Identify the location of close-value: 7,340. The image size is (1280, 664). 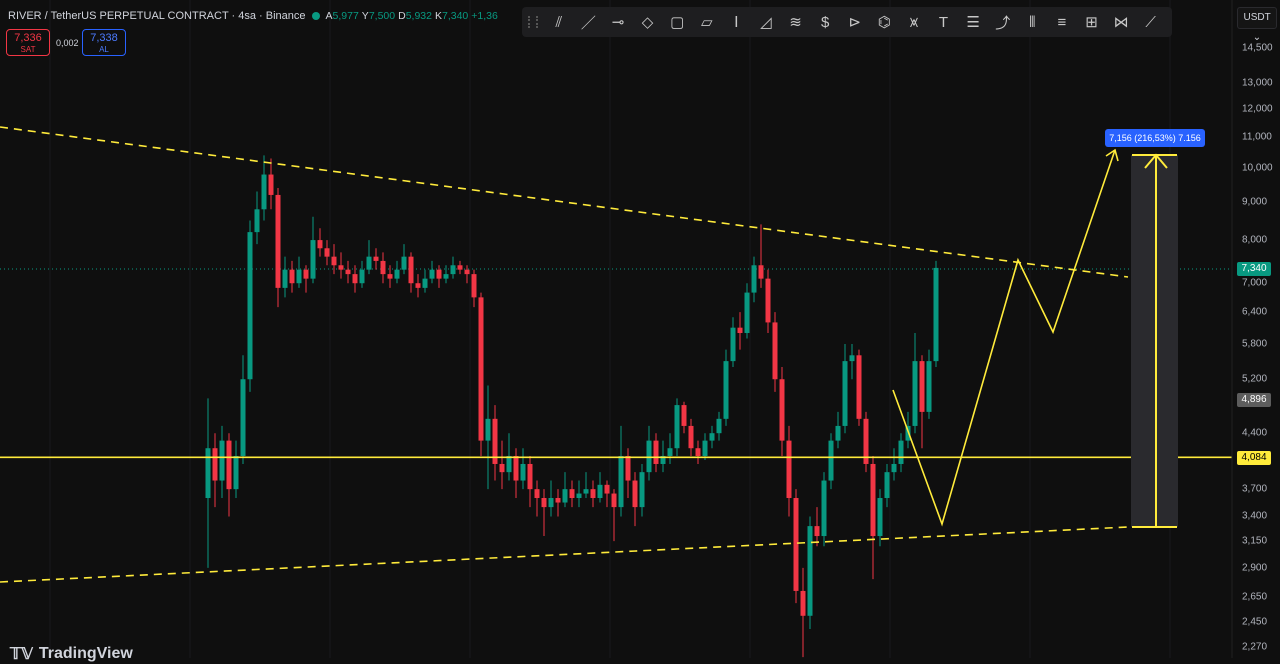
(455, 16).